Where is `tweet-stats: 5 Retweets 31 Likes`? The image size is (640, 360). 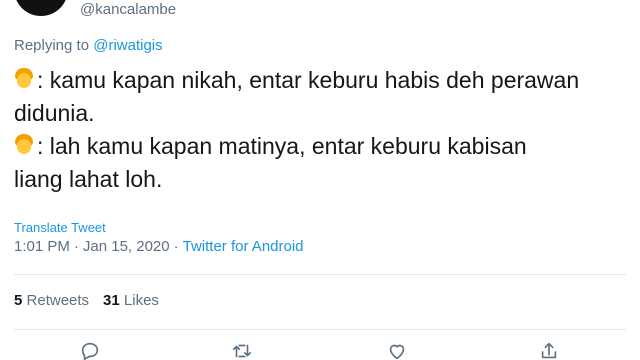
tweet-stats: 5 Retweets 31 Likes is located at coordinates (86, 300).